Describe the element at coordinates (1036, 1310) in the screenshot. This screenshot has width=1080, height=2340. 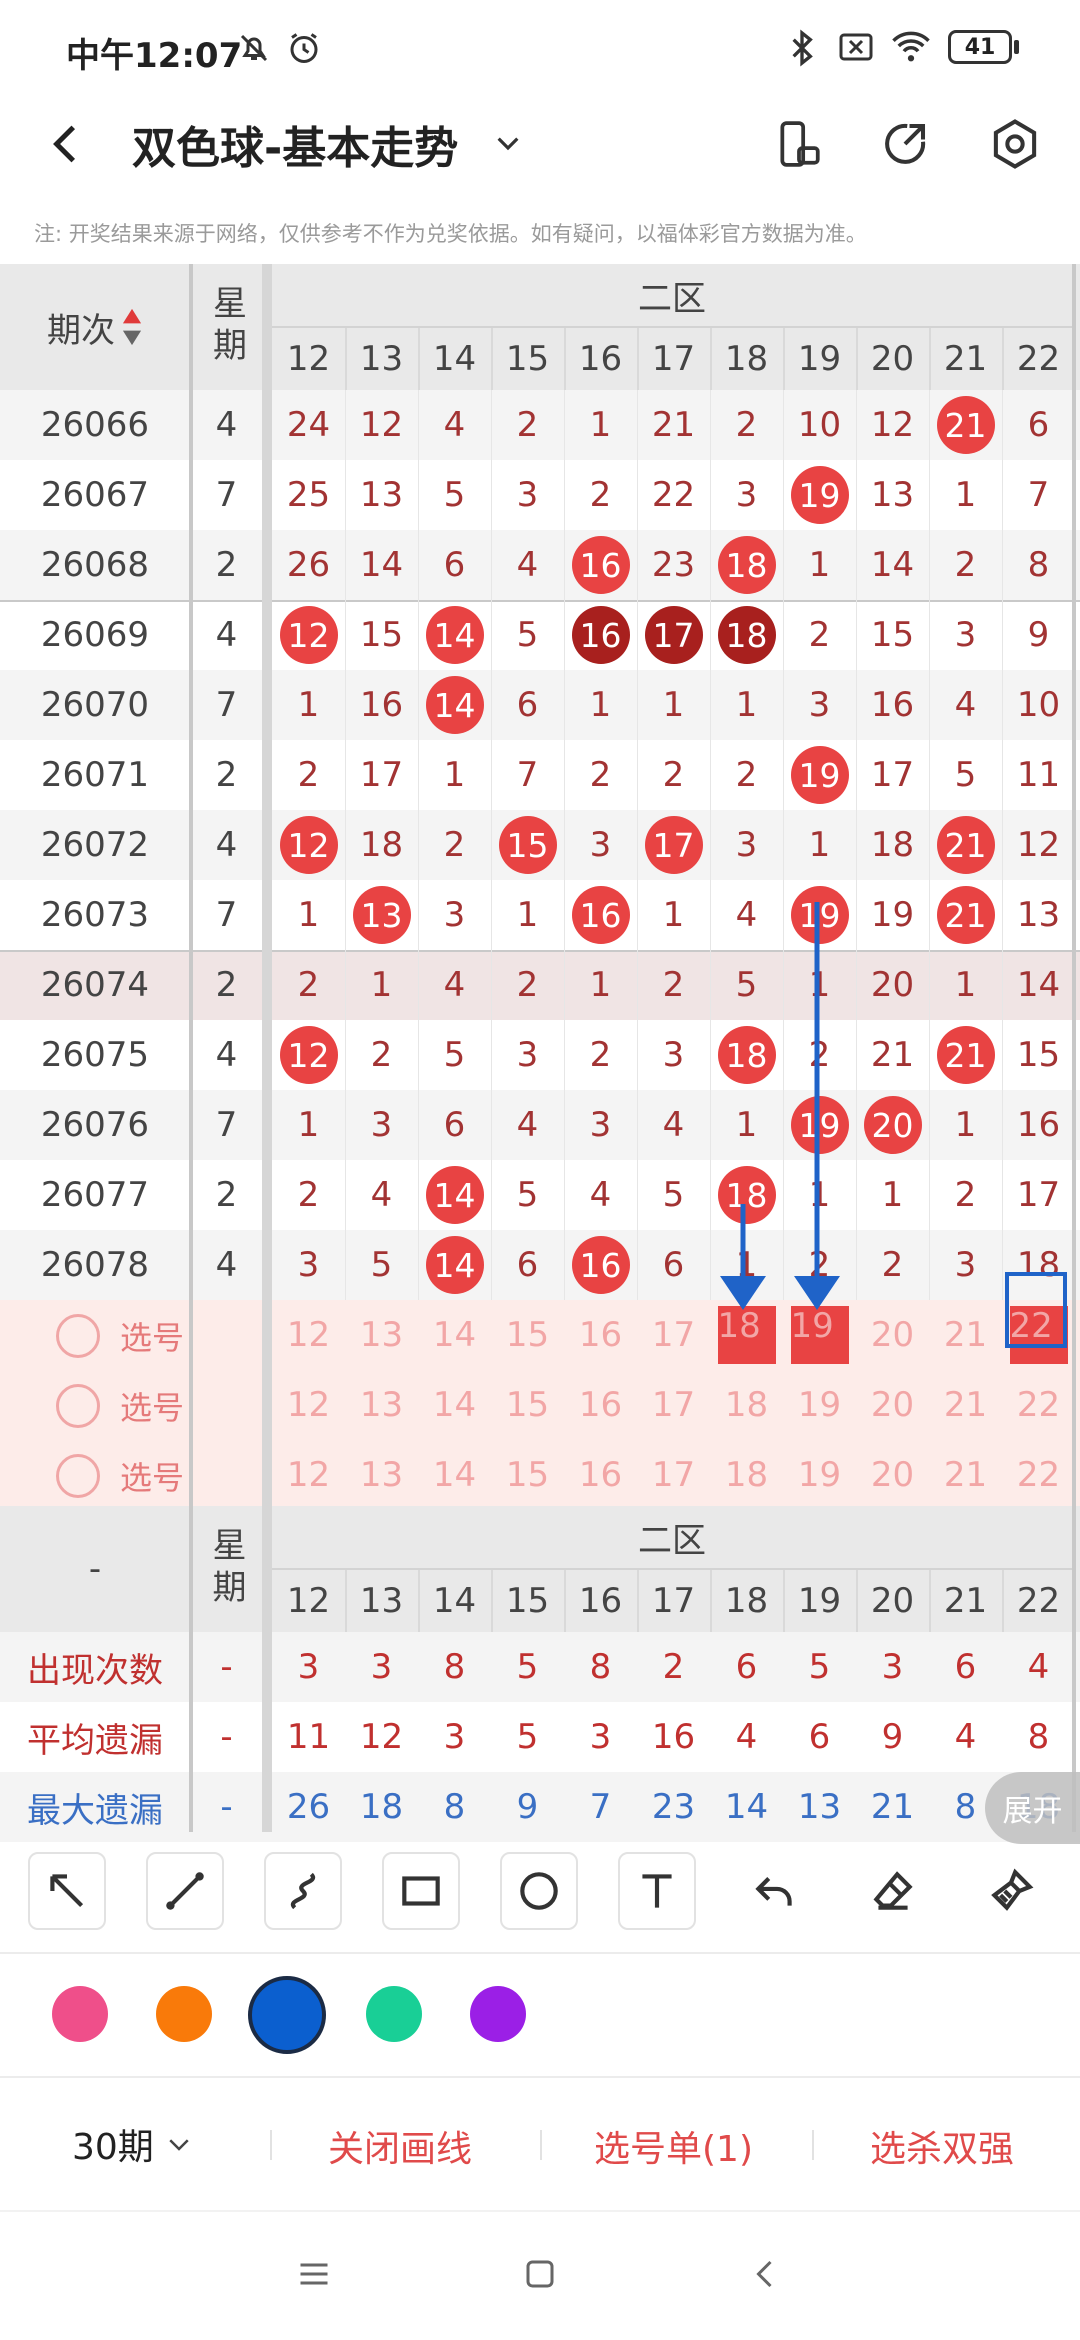
I see `drawn-rectangle` at that location.